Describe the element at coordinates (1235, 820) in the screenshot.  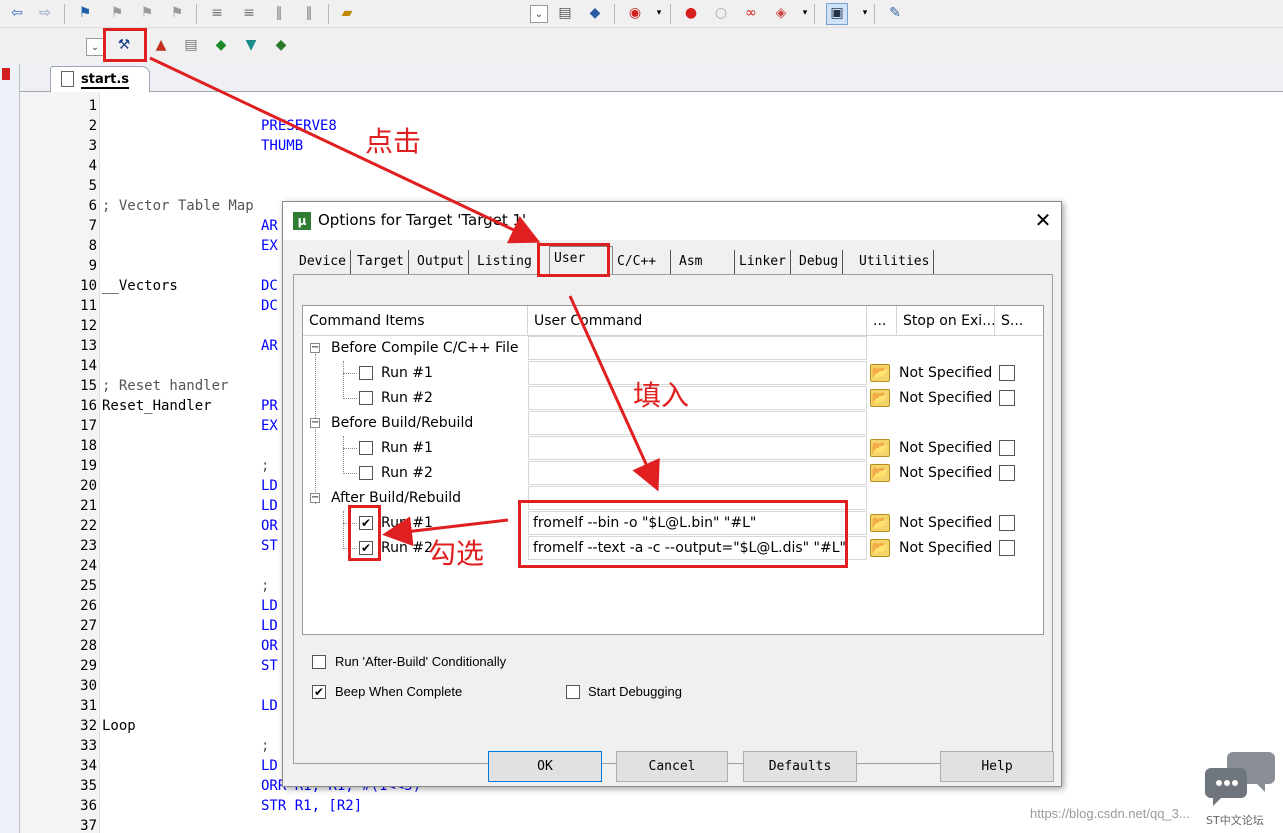
I see `watermark-brand: ST中文论坛` at that location.